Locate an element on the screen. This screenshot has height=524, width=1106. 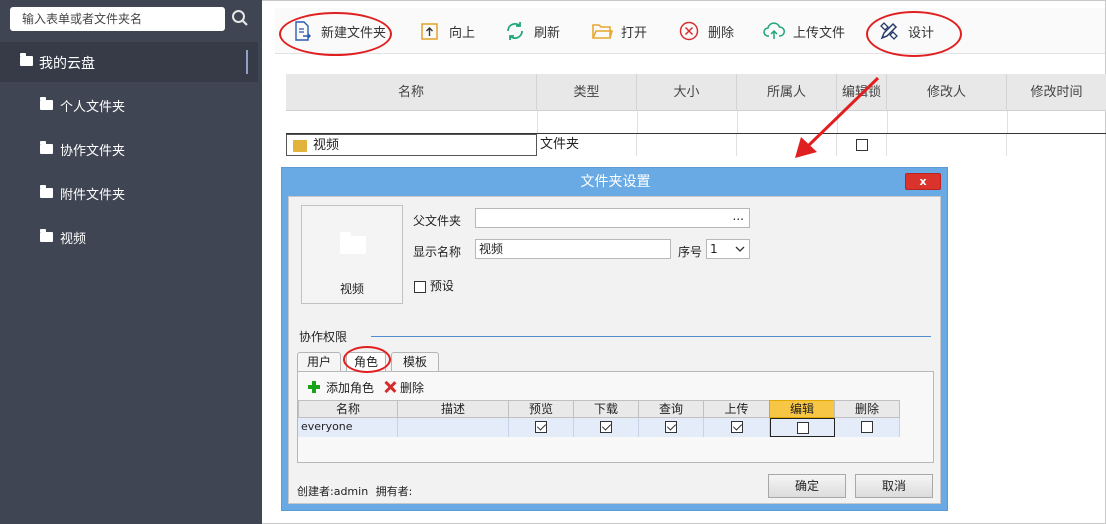
order-label: 序号 is located at coordinates (690, 252).